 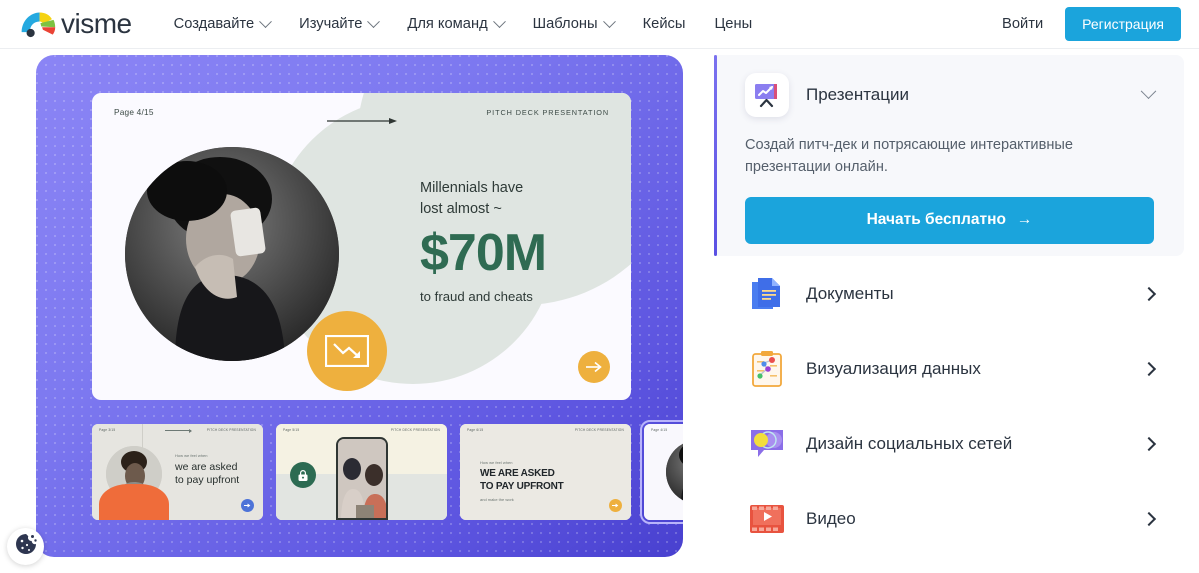 What do you see at coordinates (472, 188) in the screenshot?
I see `slide-copy-line-1: Millennials have` at bounding box center [472, 188].